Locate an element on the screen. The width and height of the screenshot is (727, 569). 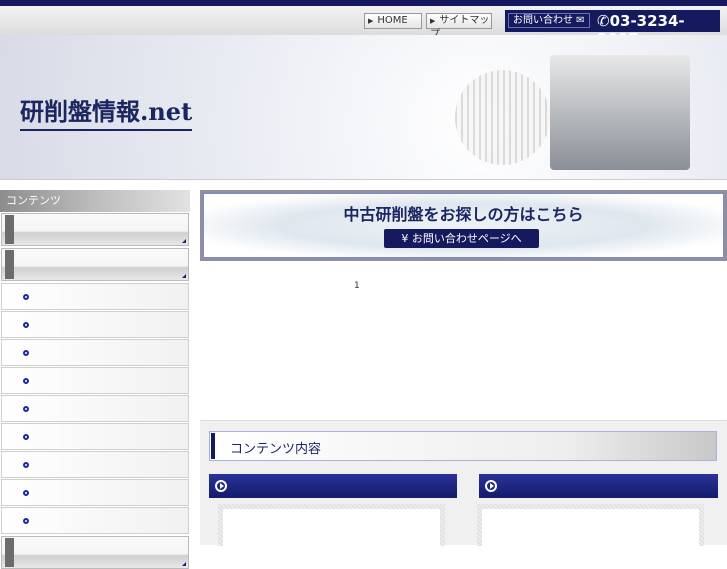
phone-icon: ✆ is located at coordinates (603, 21).